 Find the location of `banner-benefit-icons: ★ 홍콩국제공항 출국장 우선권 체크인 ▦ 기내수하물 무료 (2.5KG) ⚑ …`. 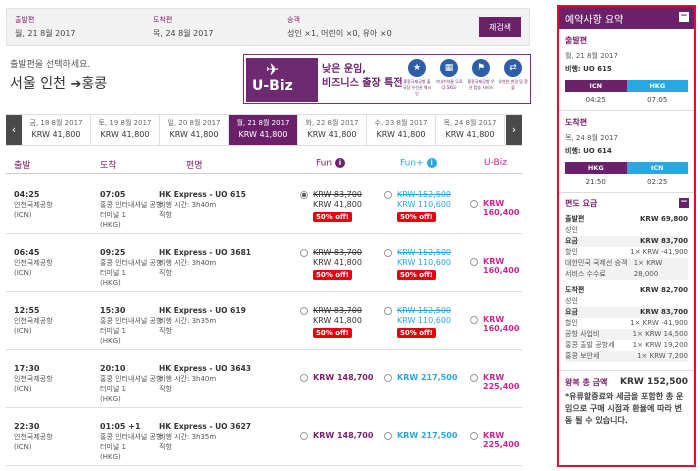

banner-benefit-icons: ★ 홍콩국제공항 출국장 우선권 체크인 ▦ 기내수하물 무료 (2.5KG) ⚑ … is located at coordinates (466, 80).